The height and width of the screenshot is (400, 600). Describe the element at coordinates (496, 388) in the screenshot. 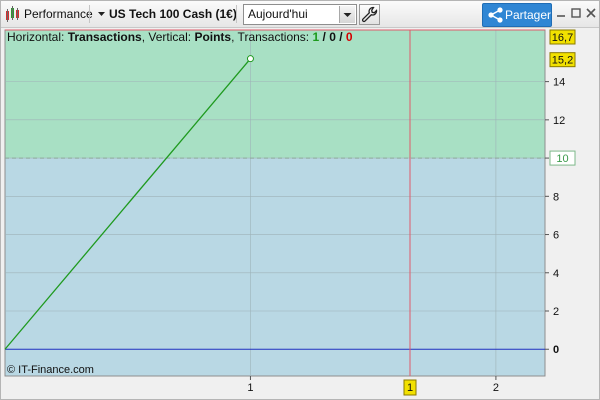

I see `x-tick-label: 2` at that location.